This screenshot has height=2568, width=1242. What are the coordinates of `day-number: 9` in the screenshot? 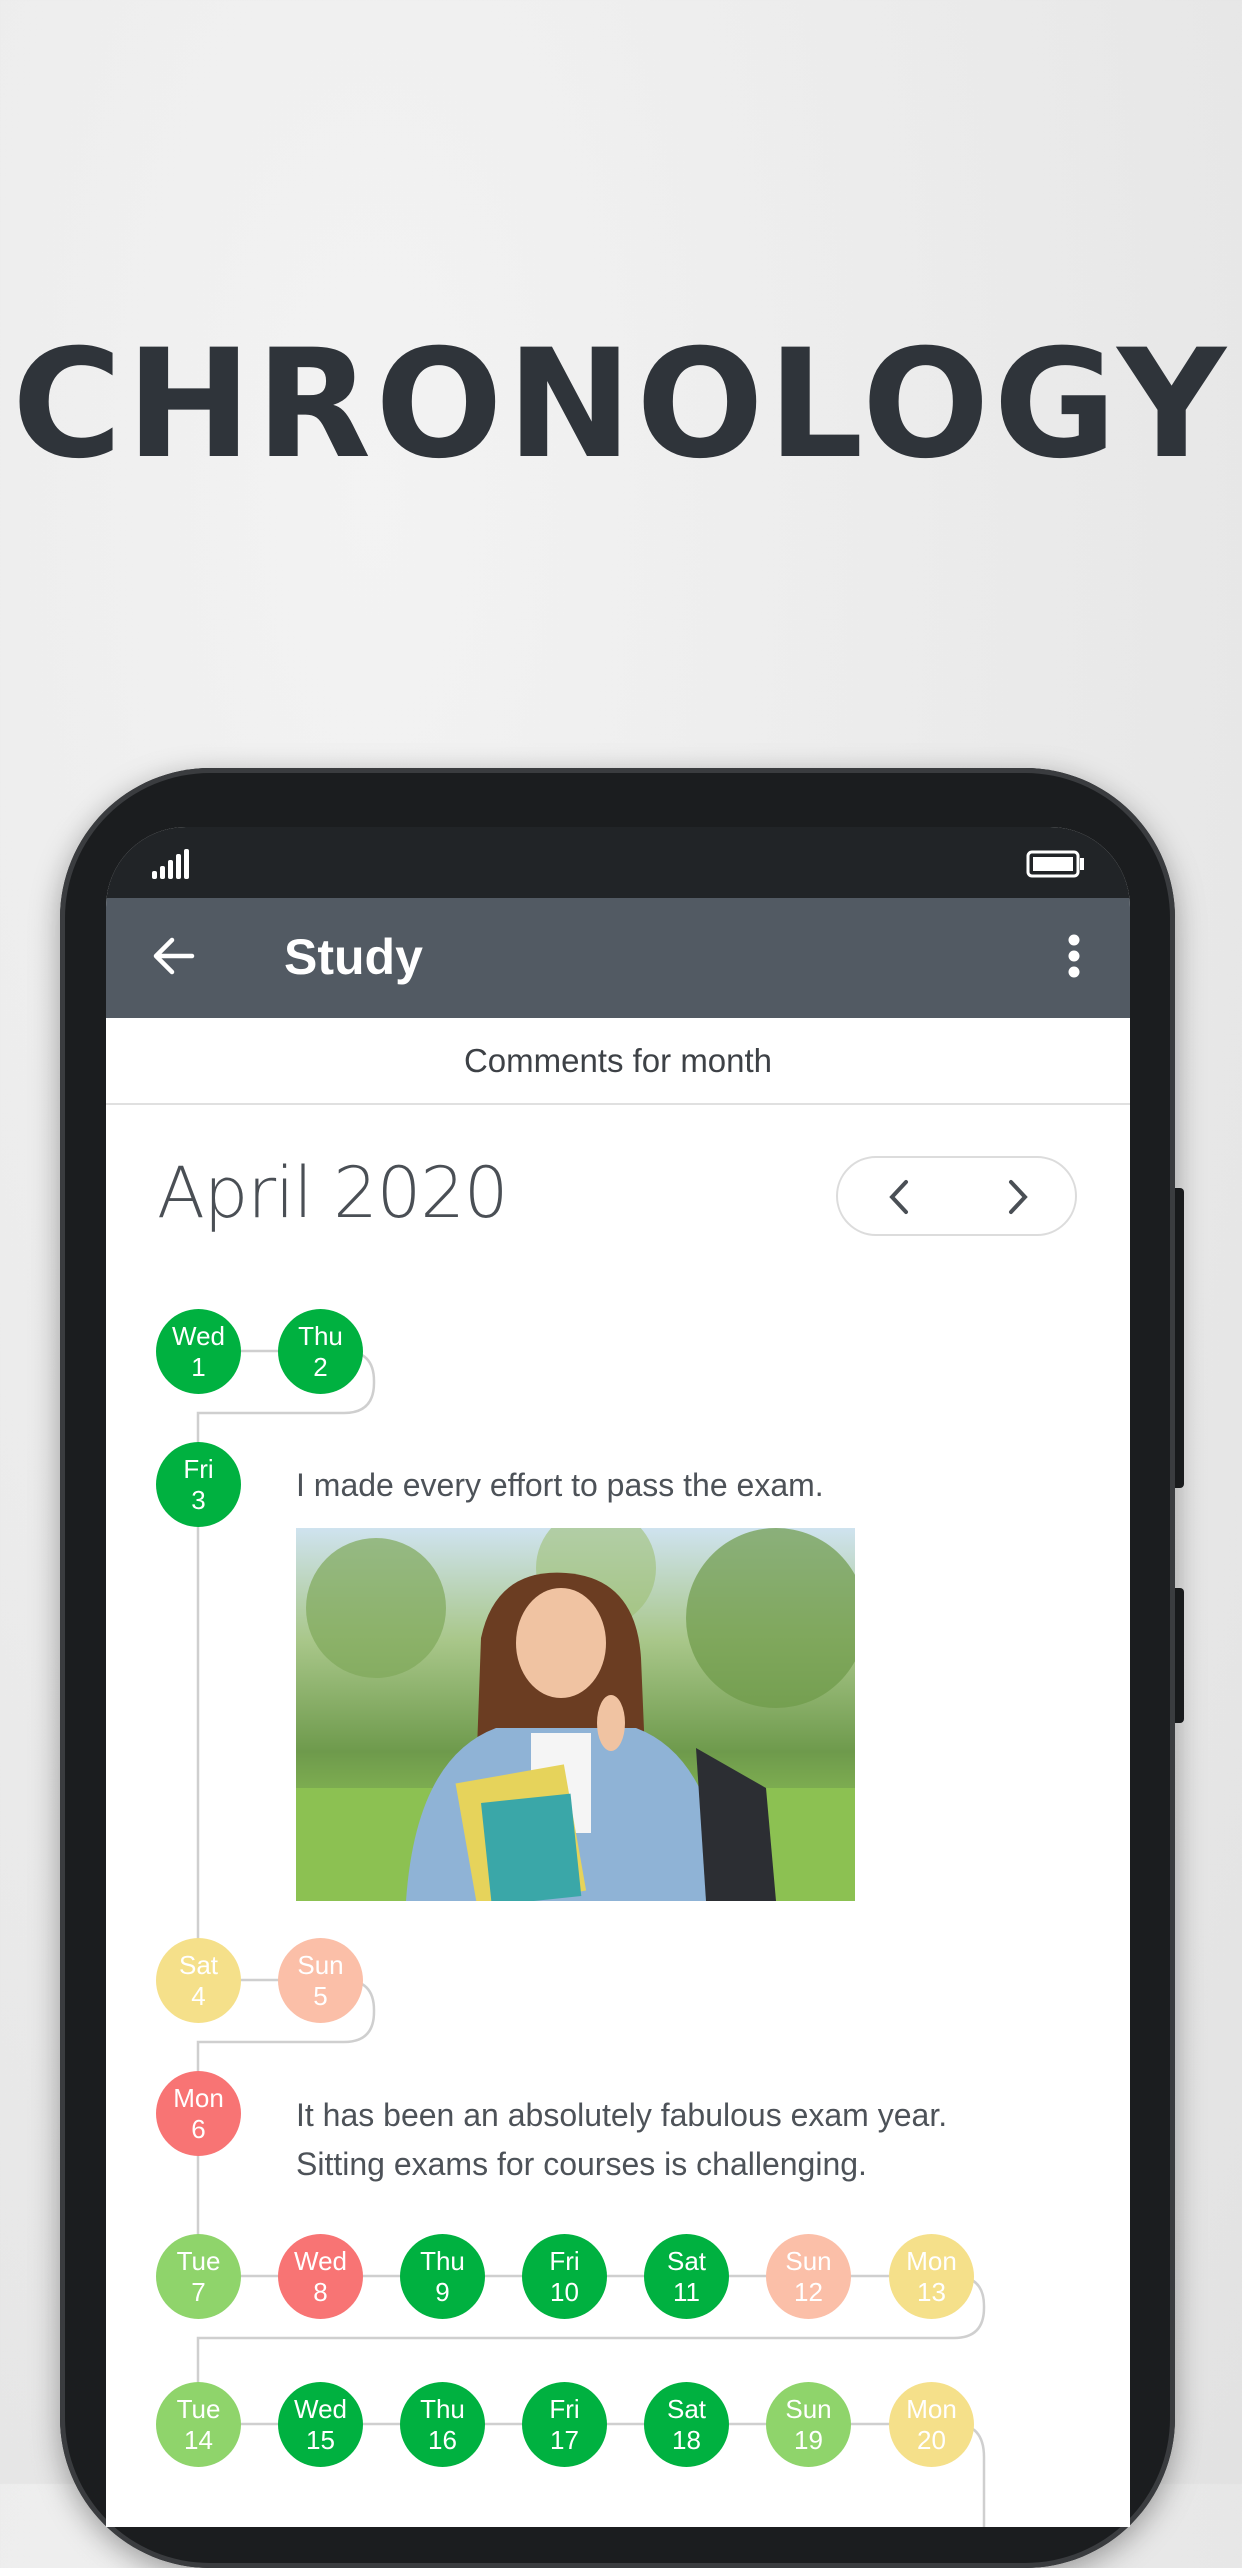 It's located at (442, 2291).